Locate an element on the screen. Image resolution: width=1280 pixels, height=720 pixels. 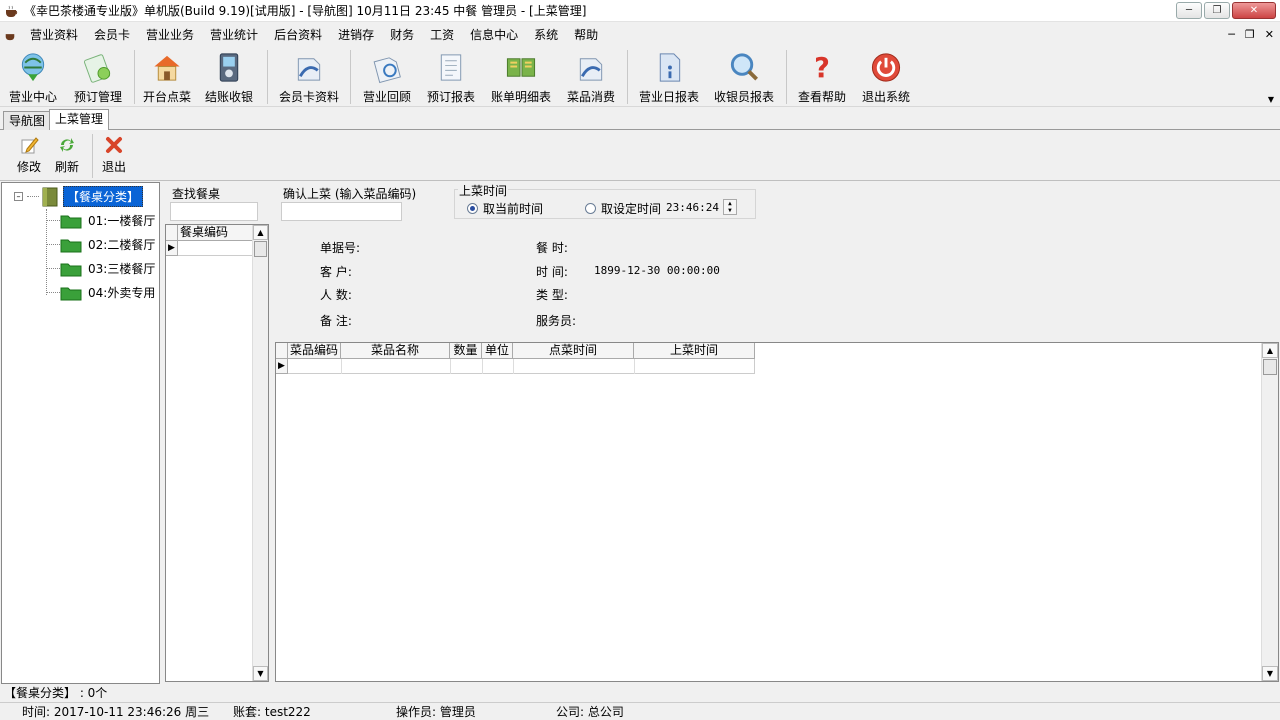
minimize-button: ─ is located at coordinates (1189, 10).